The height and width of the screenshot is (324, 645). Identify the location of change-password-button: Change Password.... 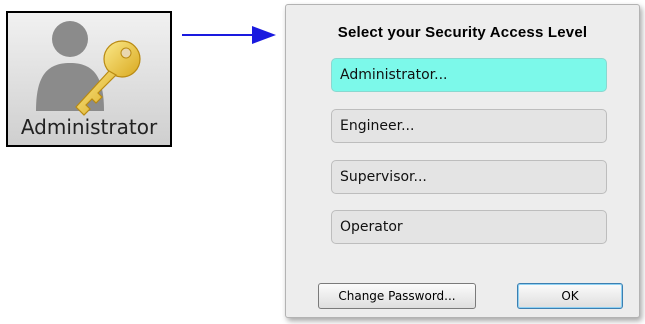
(397, 296).